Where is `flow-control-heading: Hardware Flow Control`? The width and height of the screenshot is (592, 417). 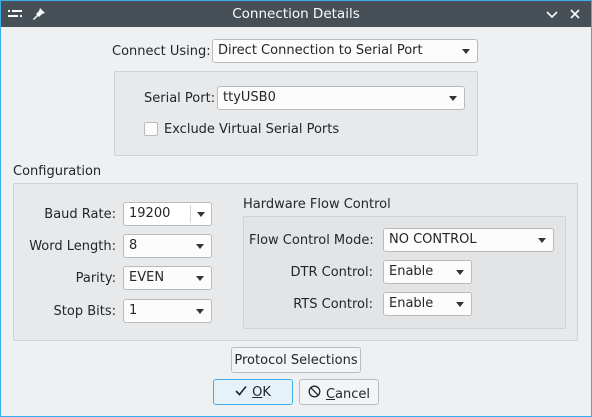 flow-control-heading: Hardware Flow Control is located at coordinates (317, 204).